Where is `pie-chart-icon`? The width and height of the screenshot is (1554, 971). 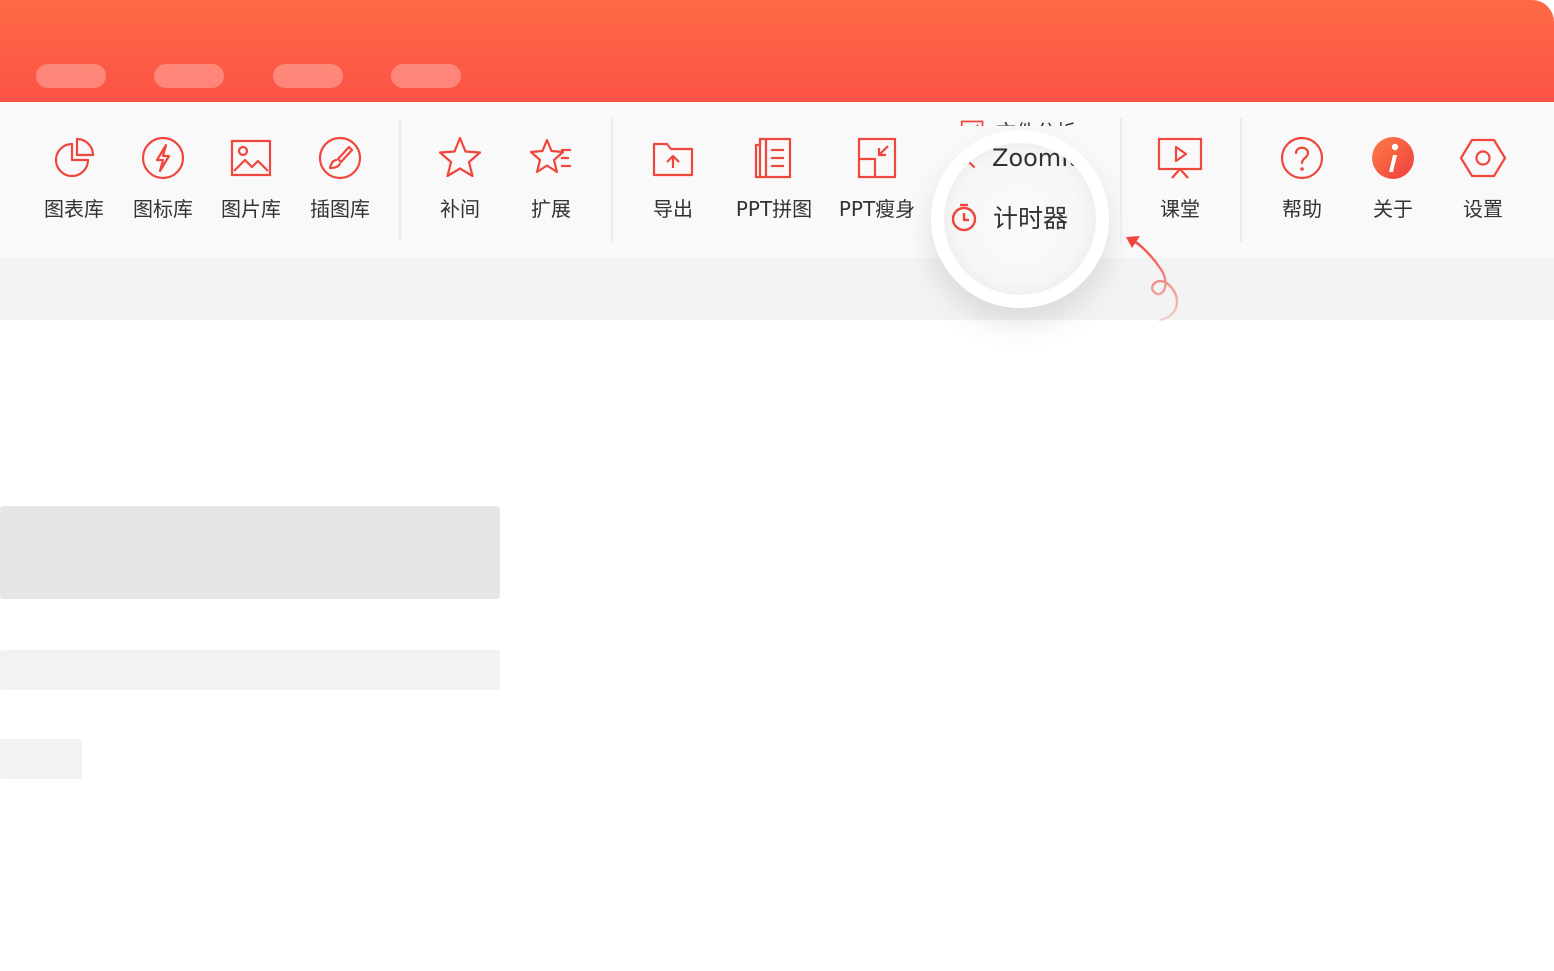
pie-chart-icon is located at coordinates (74, 157).